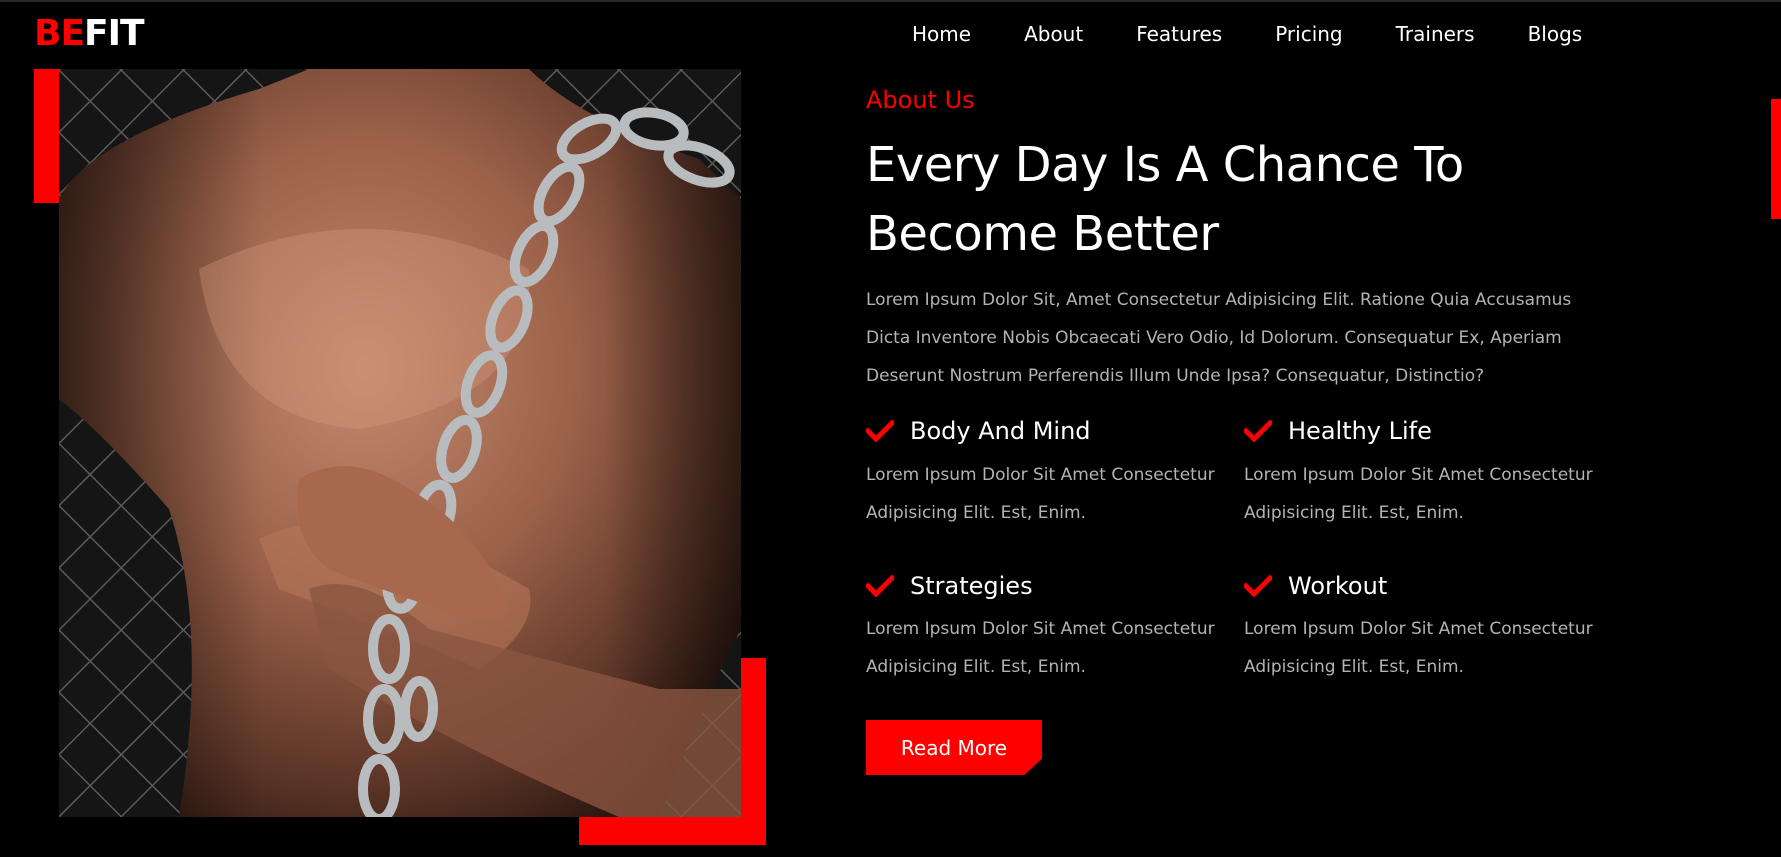 Image resolution: width=1781 pixels, height=857 pixels. What do you see at coordinates (1555, 34) in the screenshot?
I see `nav-blogs: Blogs` at bounding box center [1555, 34].